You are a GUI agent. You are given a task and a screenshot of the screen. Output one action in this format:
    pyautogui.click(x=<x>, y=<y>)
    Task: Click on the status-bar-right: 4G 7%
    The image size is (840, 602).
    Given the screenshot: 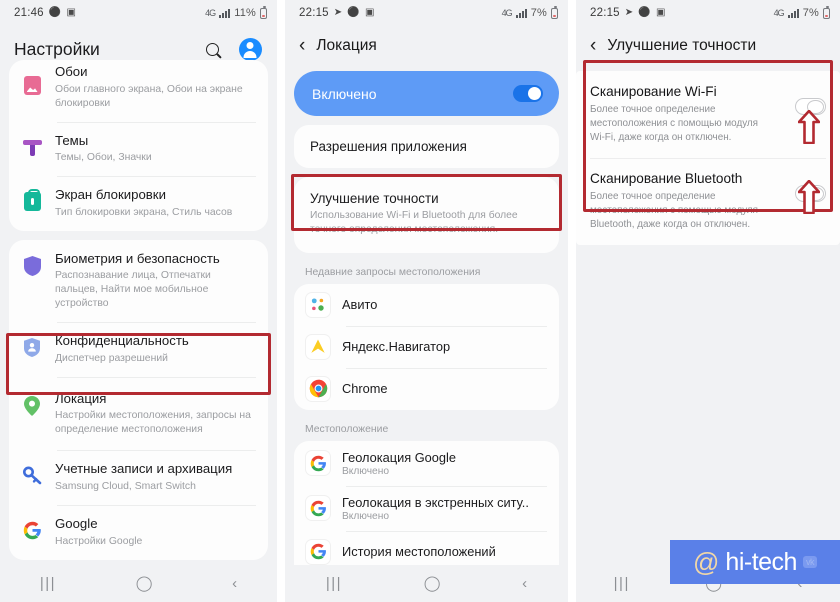 What is the action you would take?
    pyautogui.click(x=801, y=12)
    